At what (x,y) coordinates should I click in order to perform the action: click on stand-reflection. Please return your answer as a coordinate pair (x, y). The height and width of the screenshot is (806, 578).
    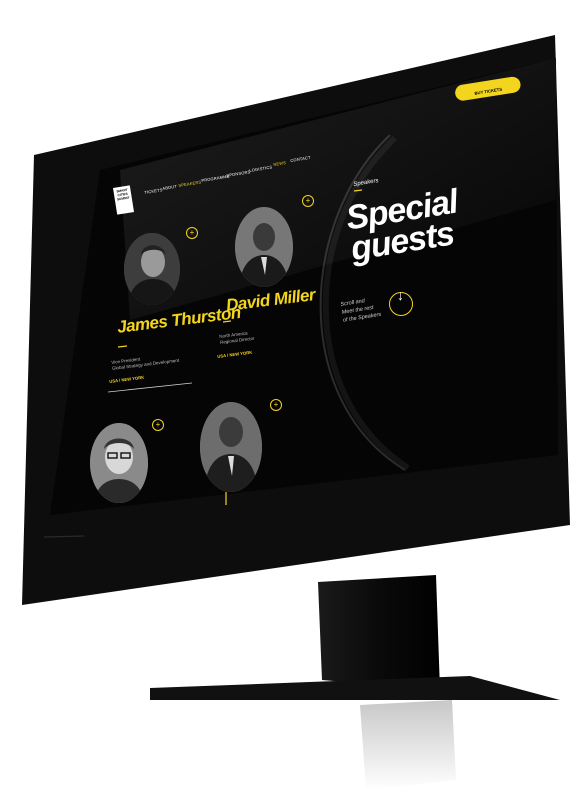
    Looking at the image, I should click on (408, 745).